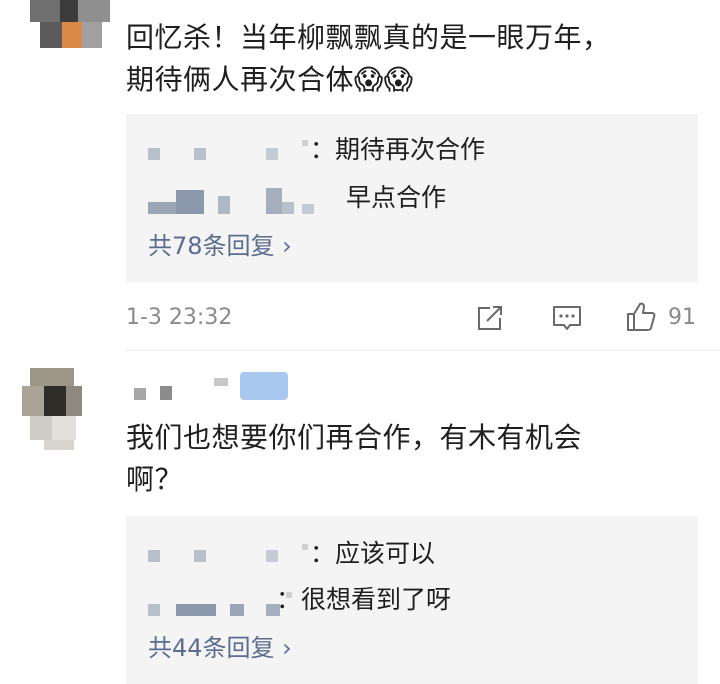  What do you see at coordinates (423, 350) in the screenshot?
I see `divider` at bounding box center [423, 350].